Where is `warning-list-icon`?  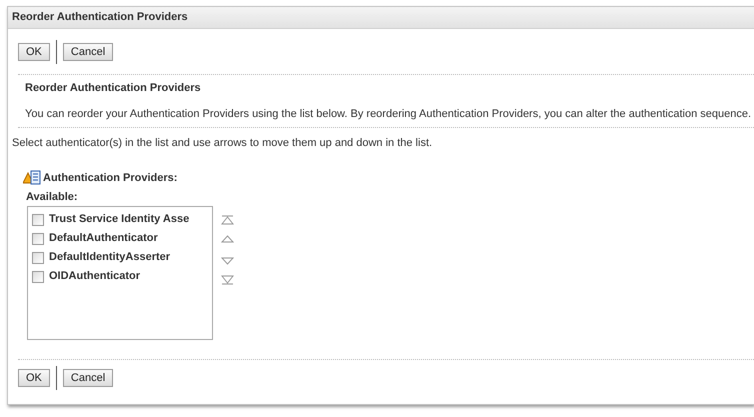
warning-list-icon is located at coordinates (32, 178).